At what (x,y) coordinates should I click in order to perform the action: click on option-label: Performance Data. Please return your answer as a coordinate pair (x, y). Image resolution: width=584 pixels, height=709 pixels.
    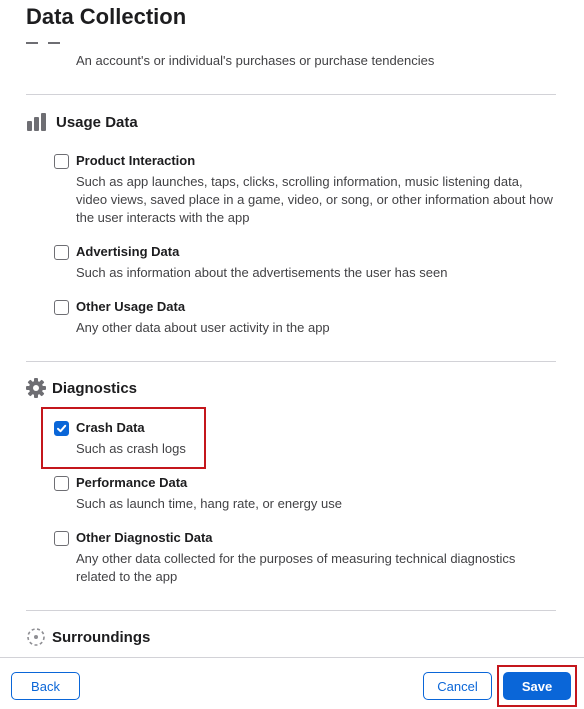
    Looking at the image, I should click on (132, 482).